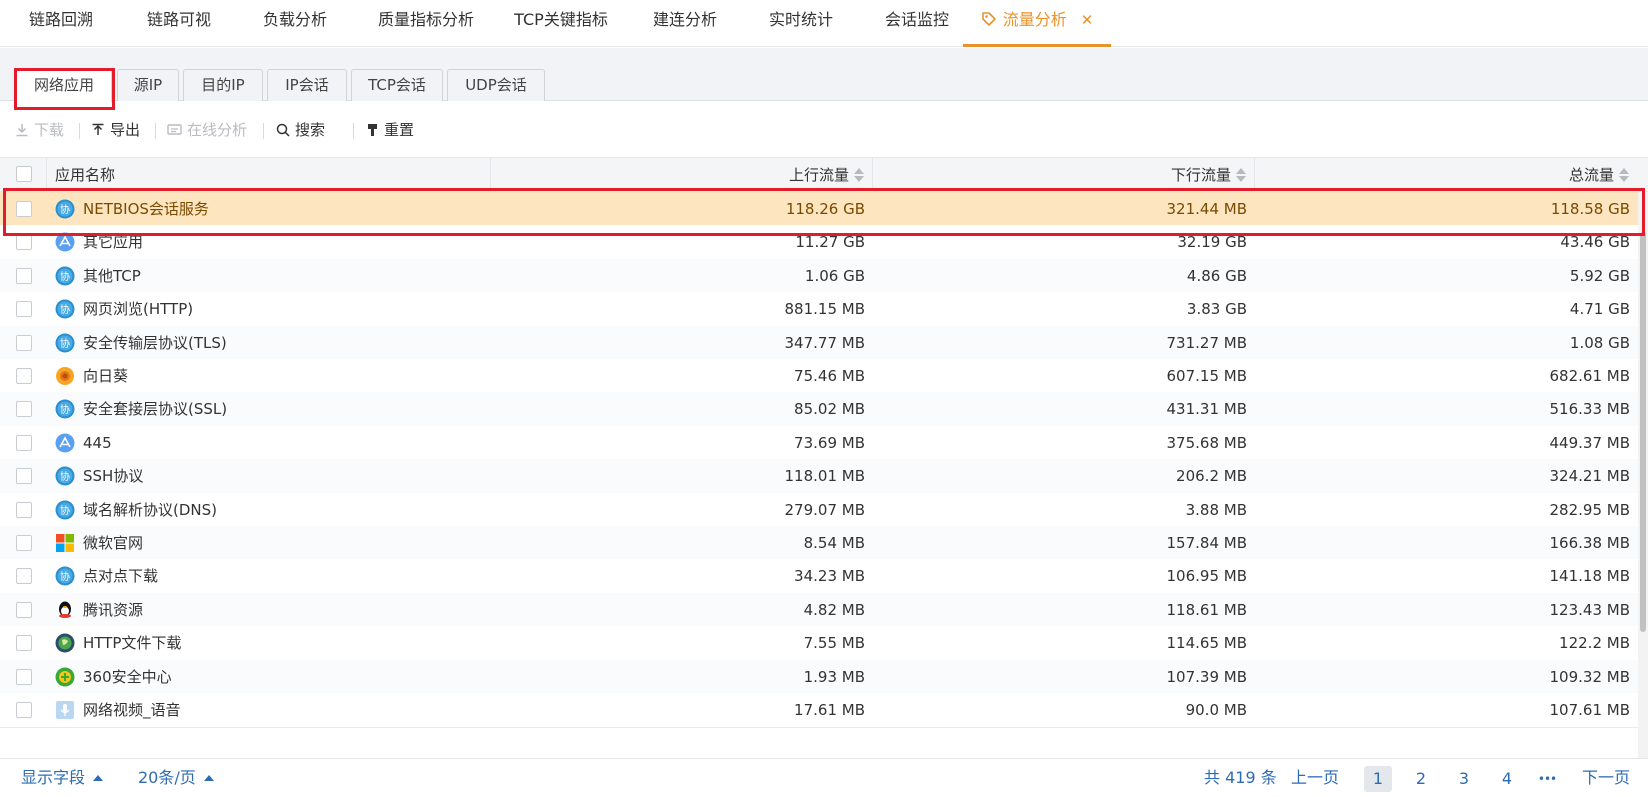  I want to click on tab-link-backtrack: 链路回溯, so click(61, 23).